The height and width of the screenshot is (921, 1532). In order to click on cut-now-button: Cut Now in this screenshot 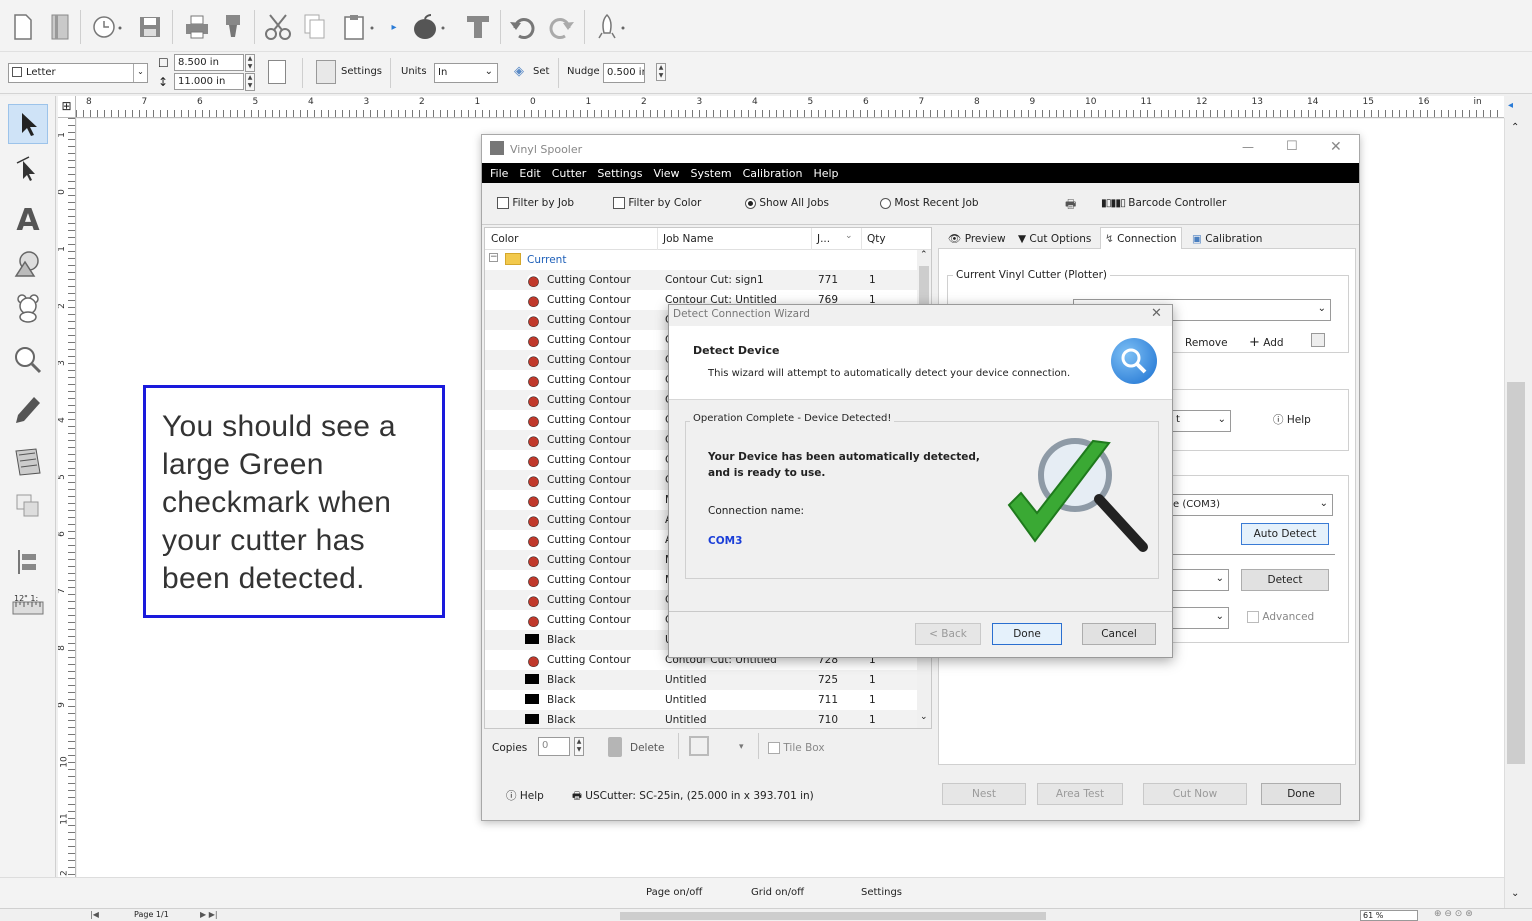, I will do `click(1195, 794)`.